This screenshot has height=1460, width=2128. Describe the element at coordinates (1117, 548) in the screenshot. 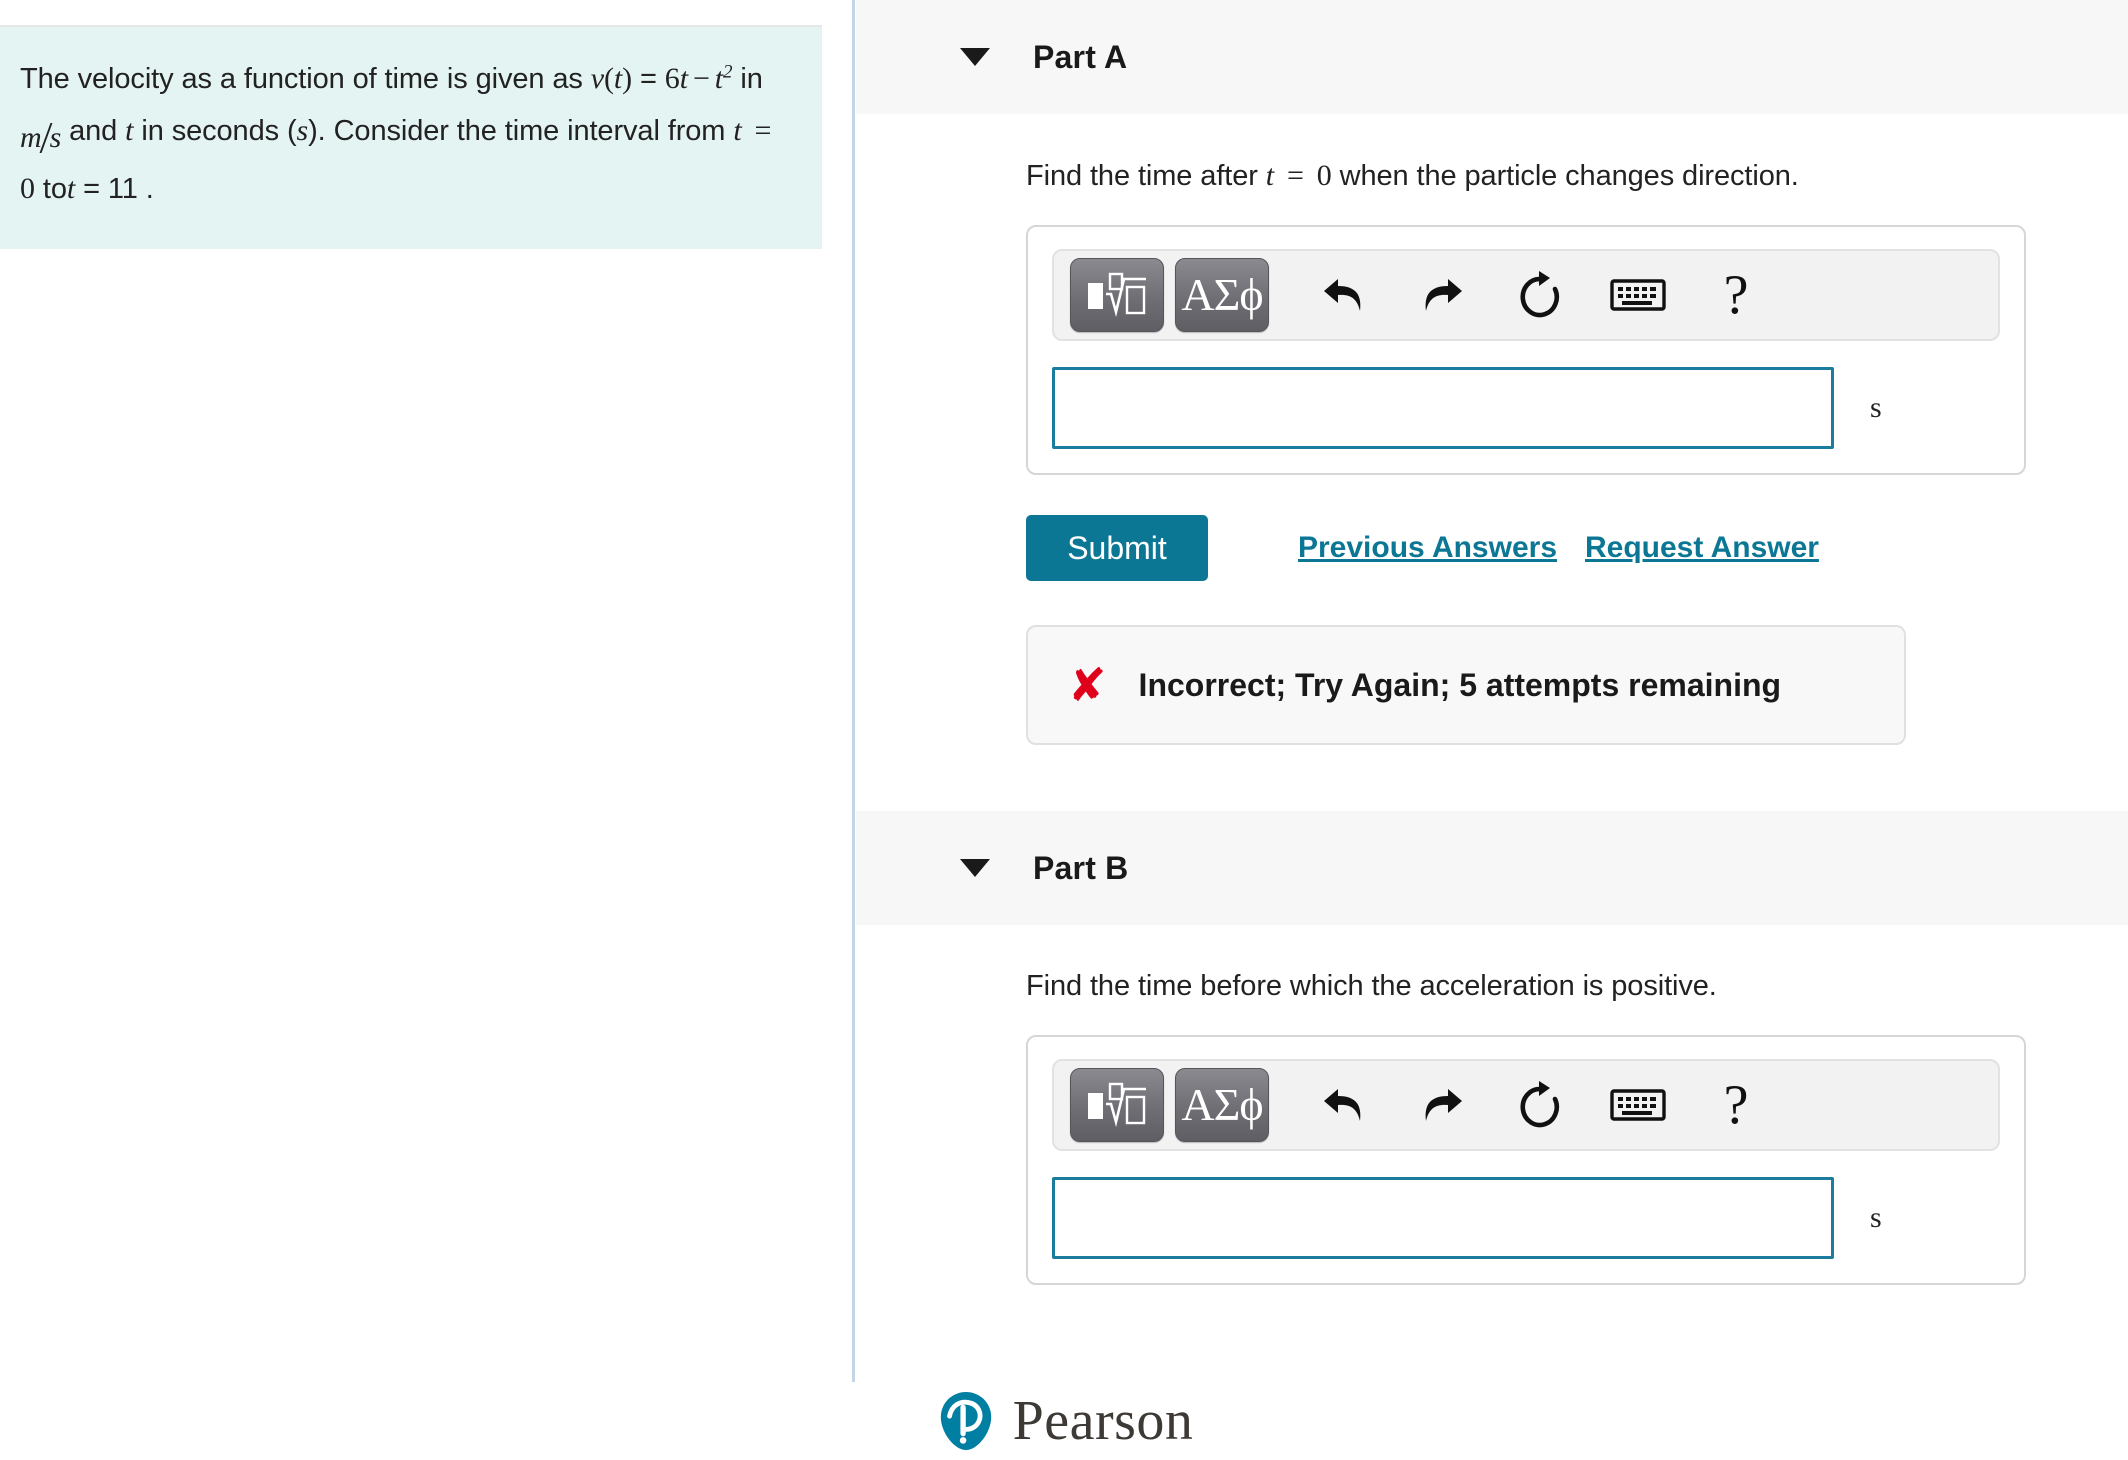

I see `part-a-submit-button: Submit` at that location.